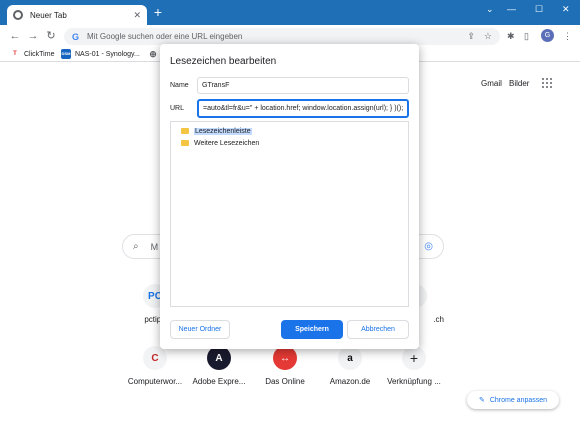  I want to click on gmail-link: Gmail, so click(491, 83).